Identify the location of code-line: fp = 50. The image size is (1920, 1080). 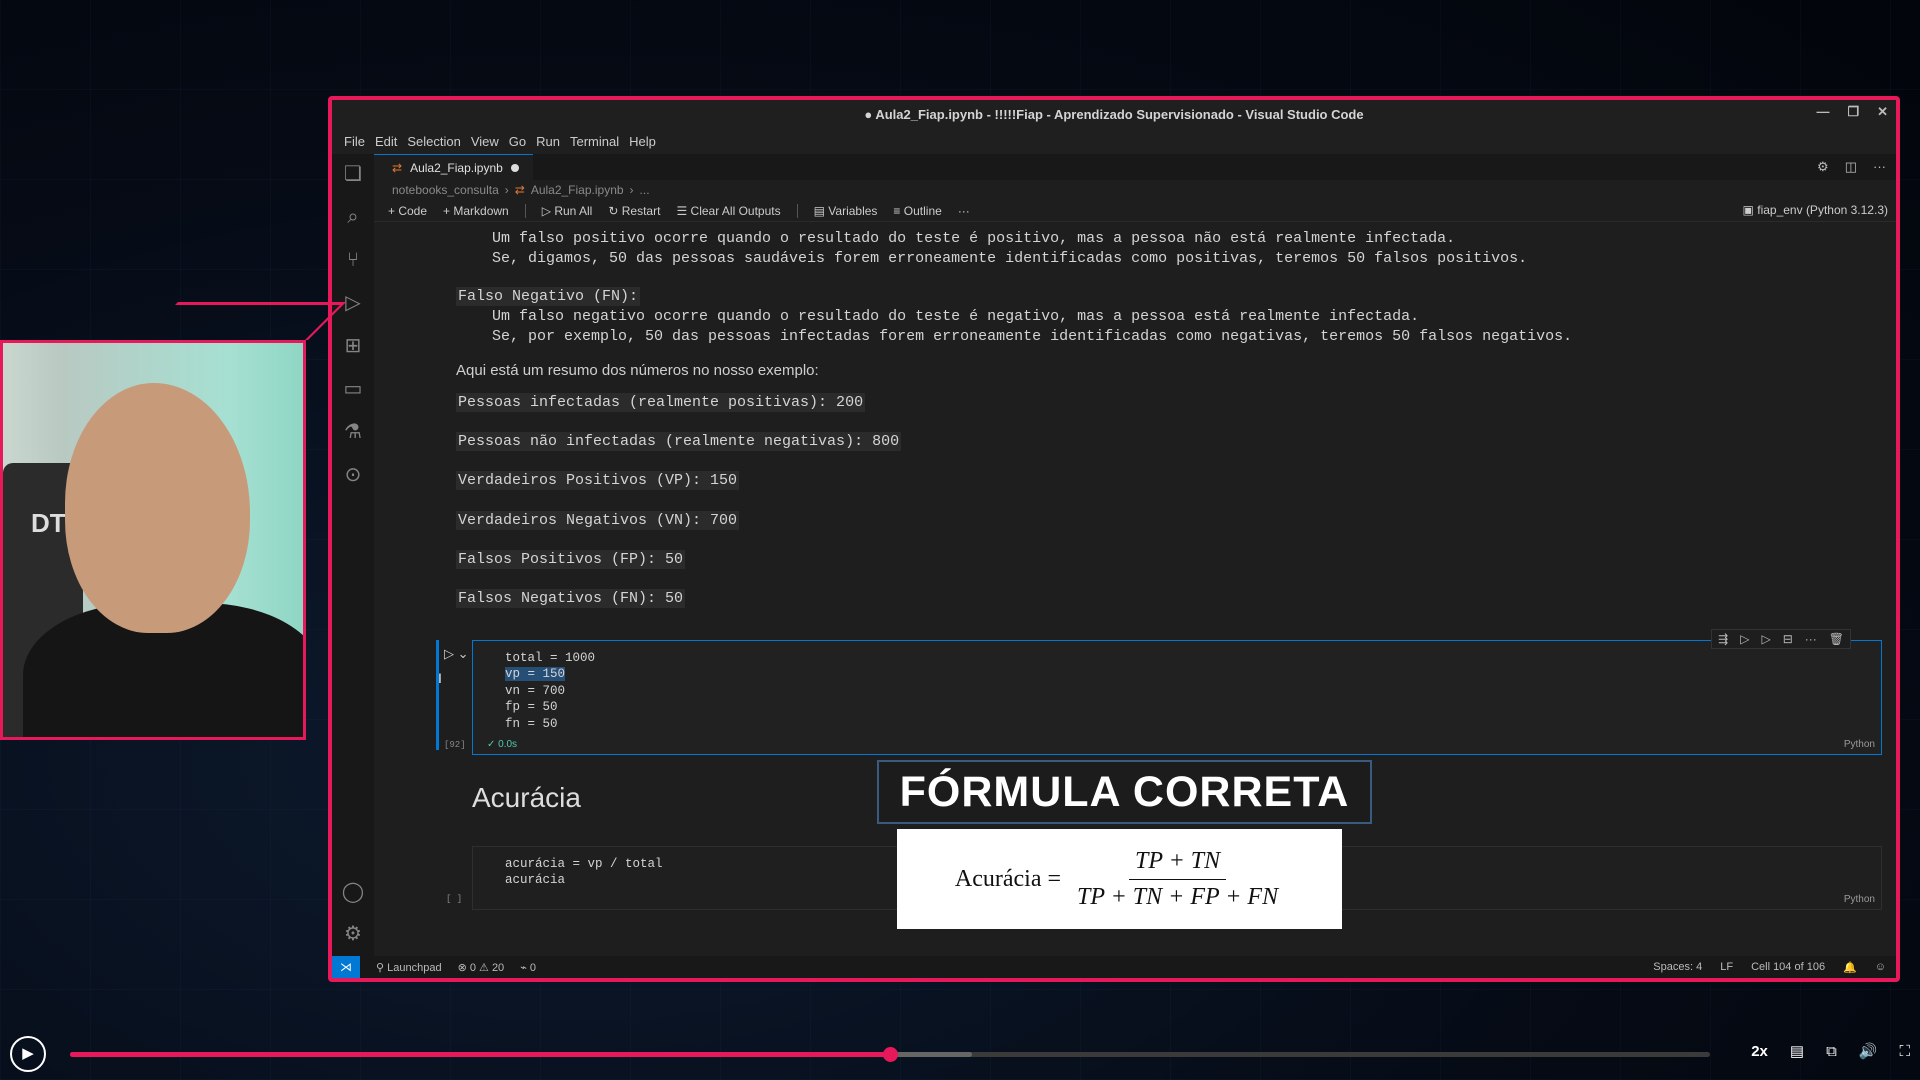
(531, 707).